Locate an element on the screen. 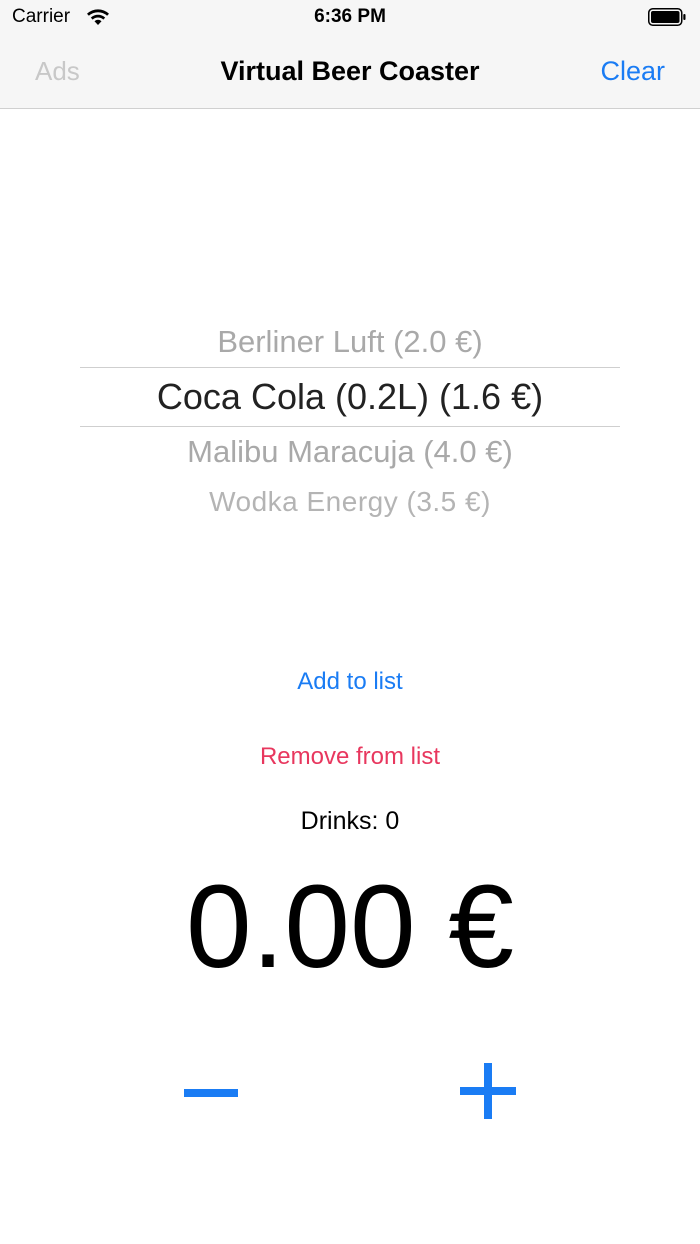  remove-from-list-button: Remove from list is located at coordinates (350, 757).